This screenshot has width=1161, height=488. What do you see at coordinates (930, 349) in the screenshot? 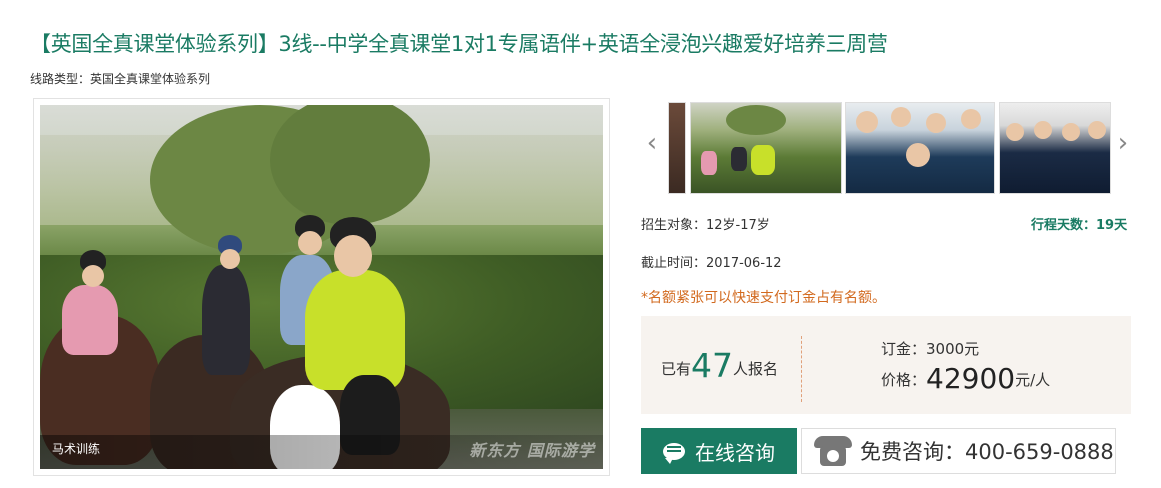
I see `deposit-amount: 订金：3000元` at bounding box center [930, 349].